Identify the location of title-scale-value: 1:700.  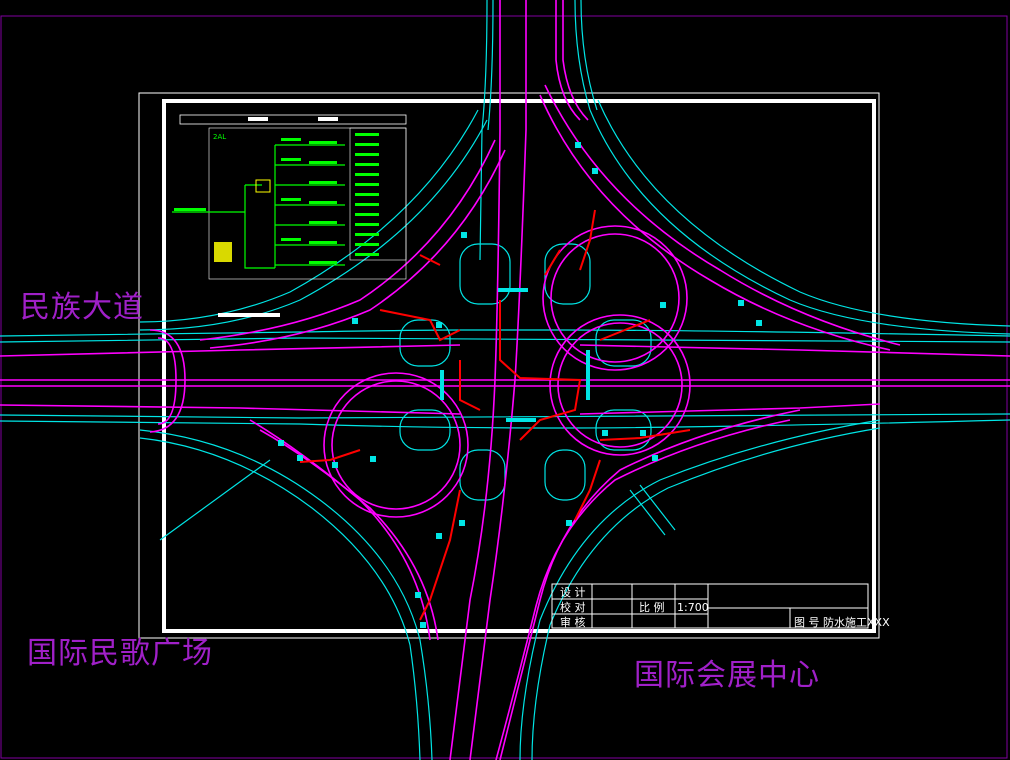
(693, 607).